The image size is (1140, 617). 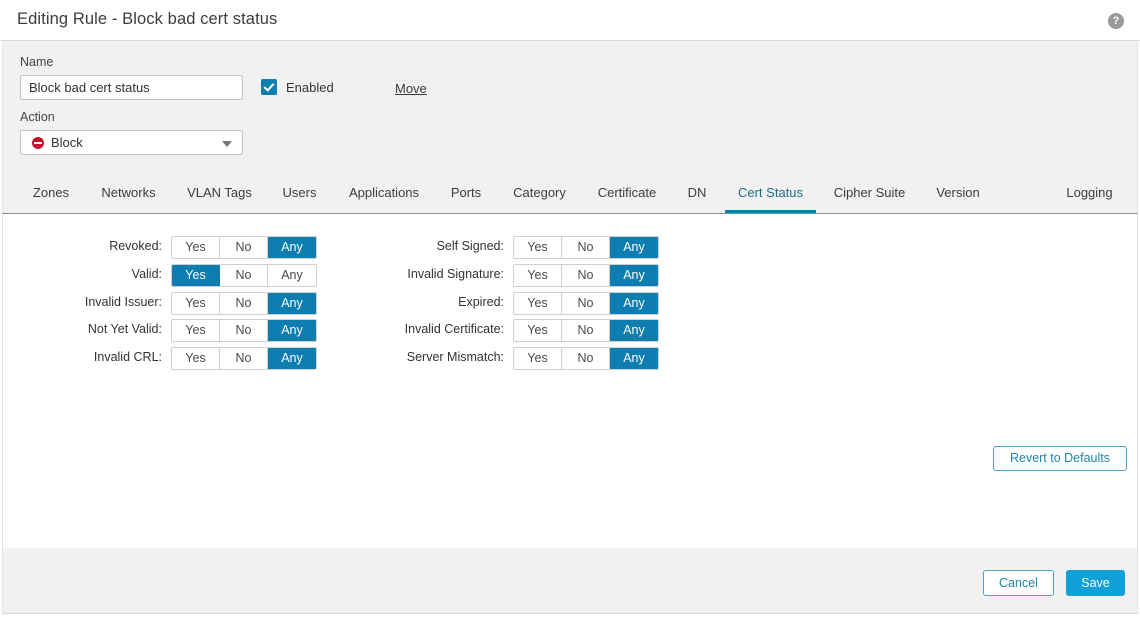 I want to click on tab-category: Category, so click(x=539, y=192).